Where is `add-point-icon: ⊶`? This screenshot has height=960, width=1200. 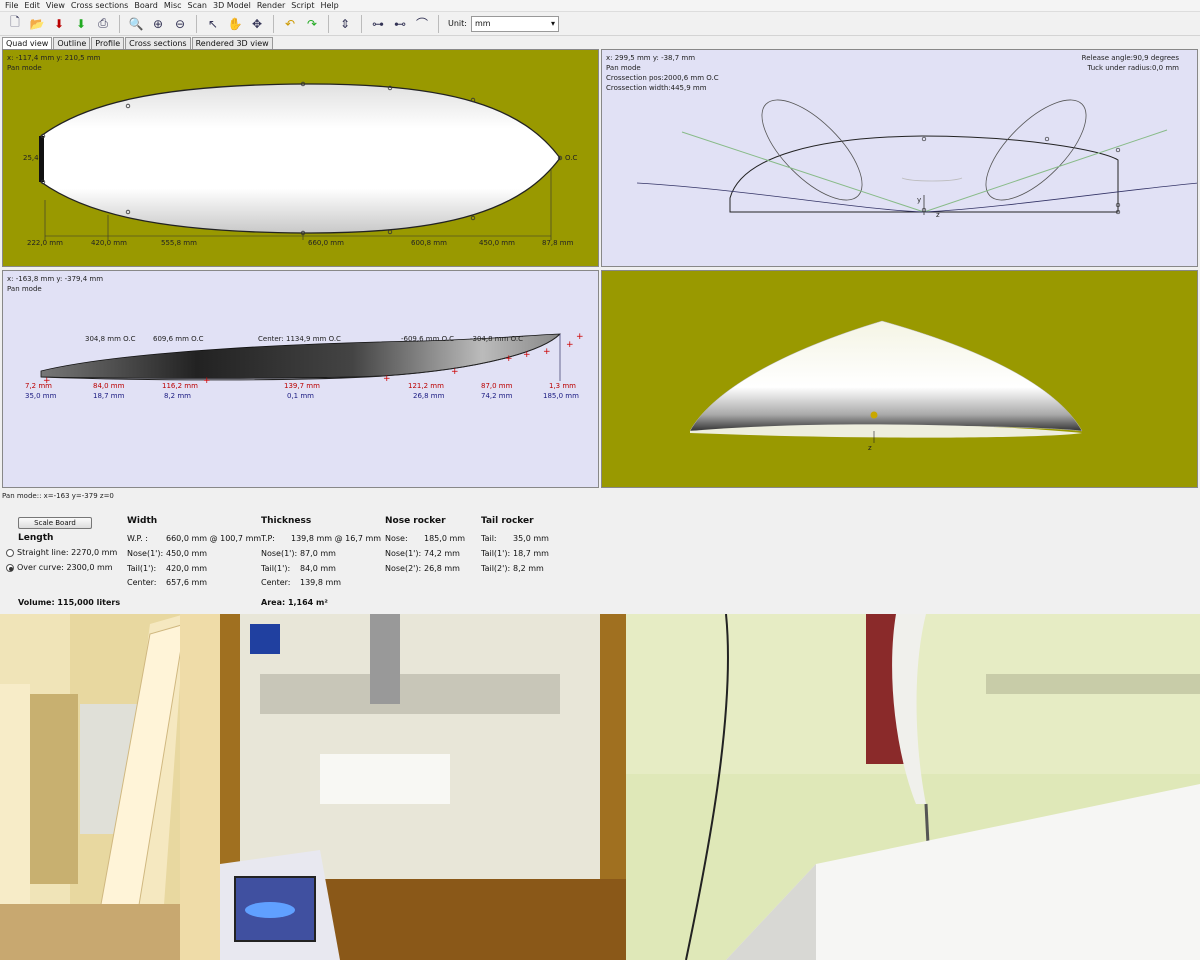 add-point-icon: ⊶ is located at coordinates (378, 24).